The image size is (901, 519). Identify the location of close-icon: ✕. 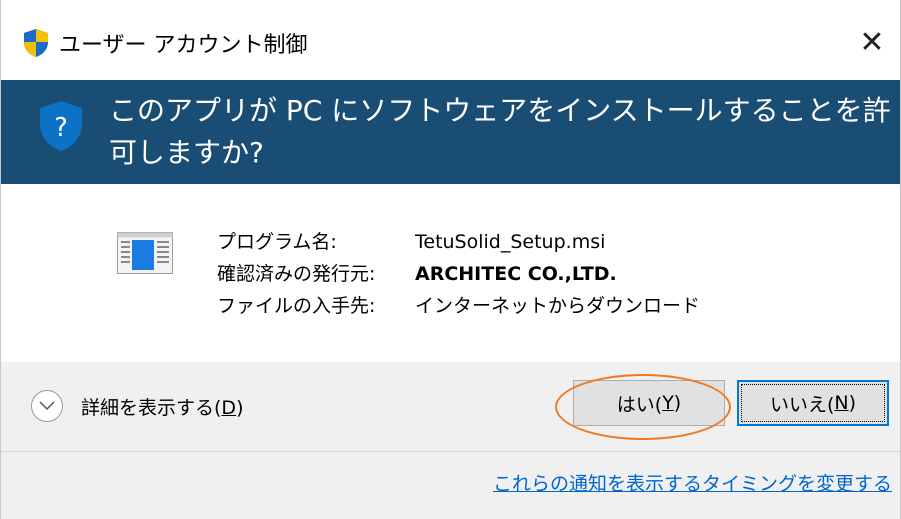
(872, 42).